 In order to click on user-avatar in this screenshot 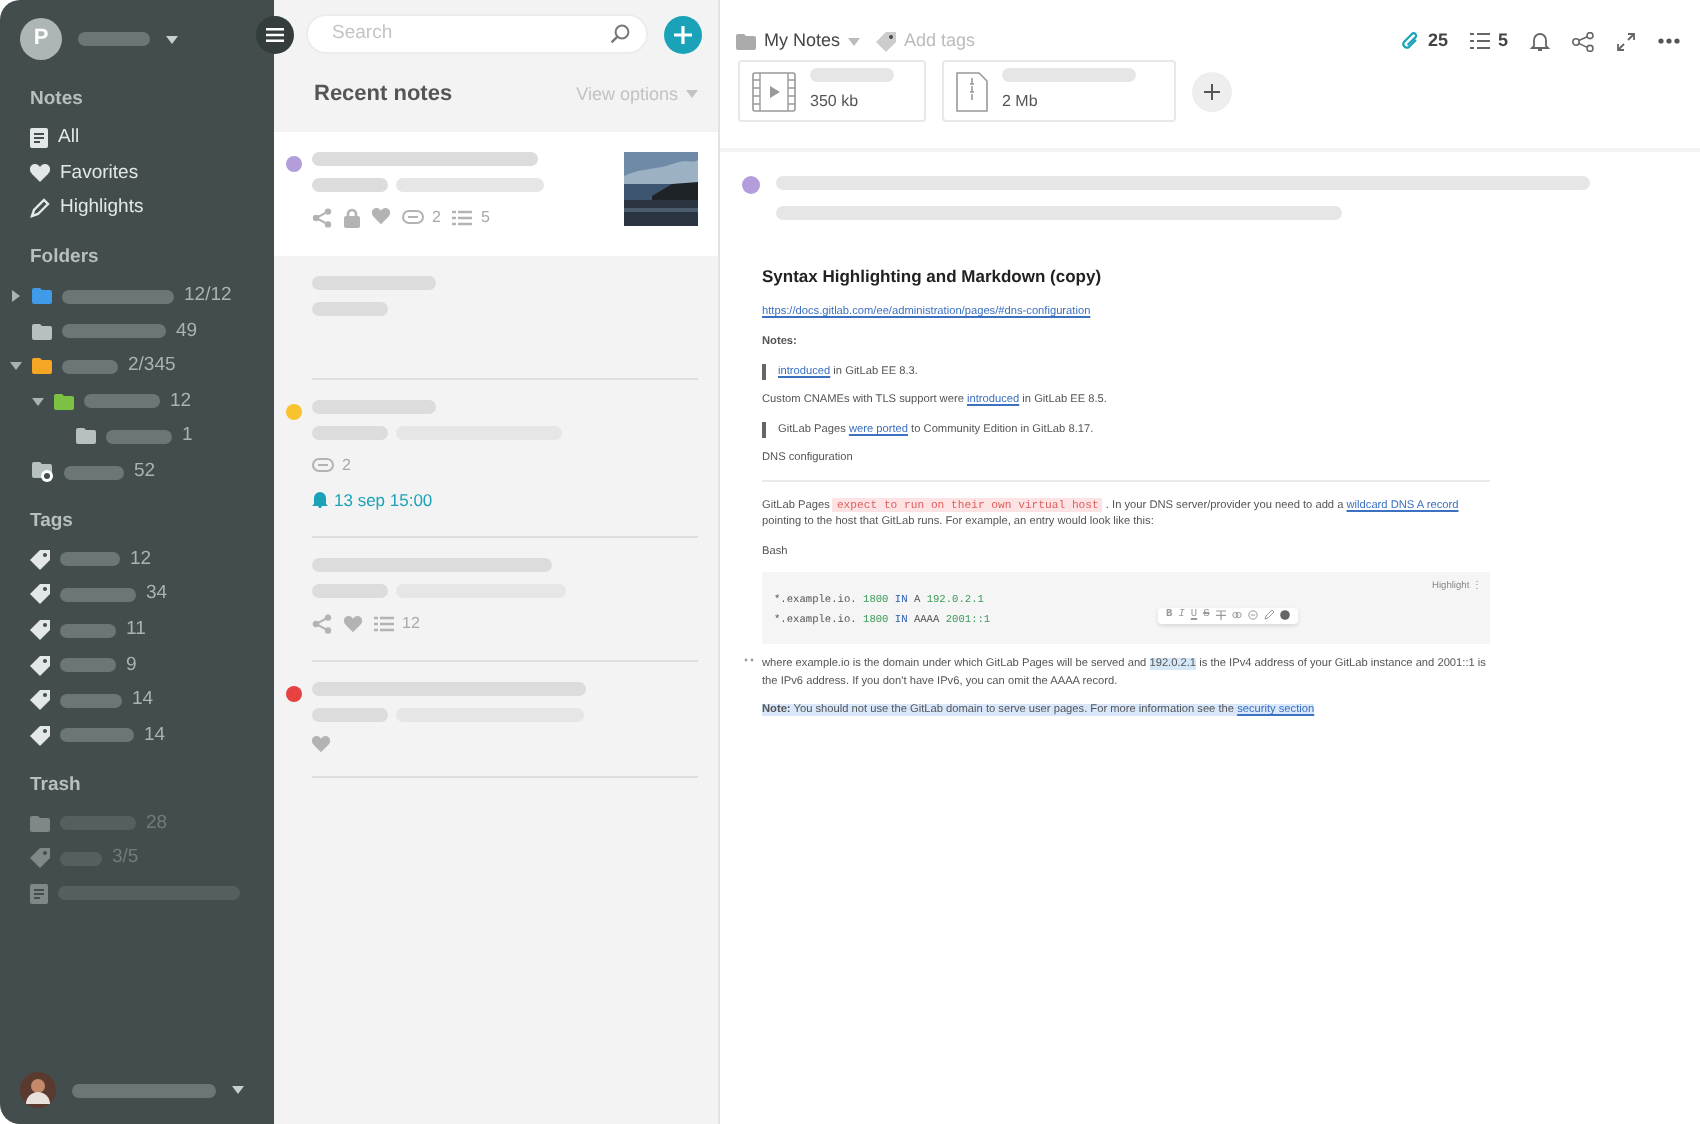, I will do `click(38, 1090)`.